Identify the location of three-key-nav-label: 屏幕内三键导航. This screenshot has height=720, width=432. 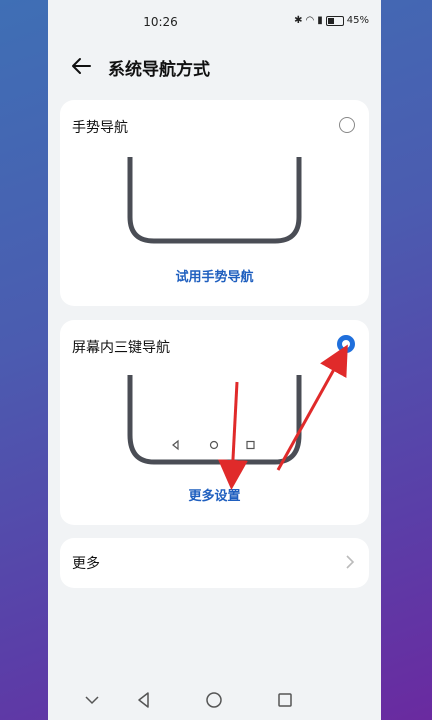
(121, 348).